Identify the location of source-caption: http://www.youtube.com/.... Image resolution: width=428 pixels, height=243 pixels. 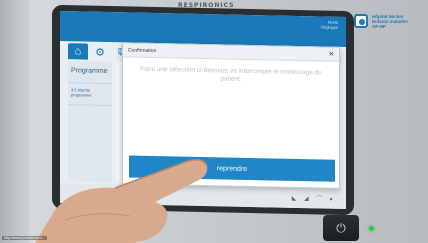
(25, 238).